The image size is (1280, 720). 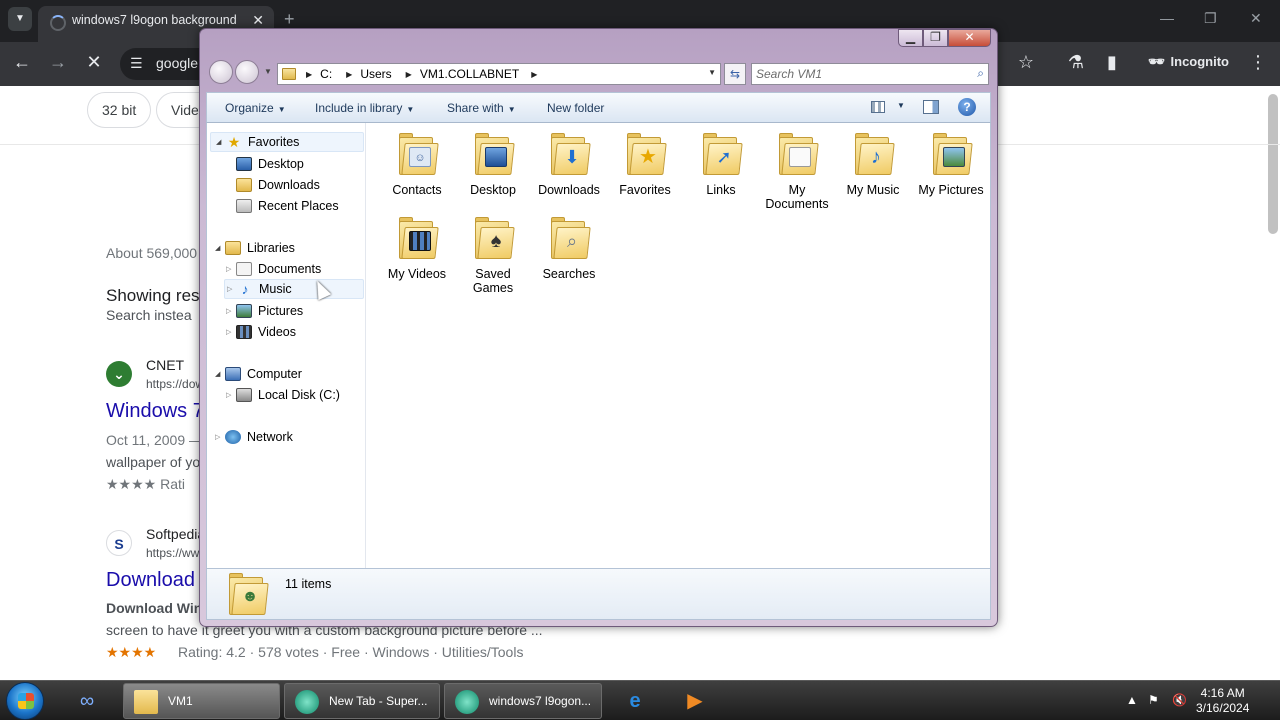 I want to click on folder-links: ➚ Links, so click(x=721, y=165).